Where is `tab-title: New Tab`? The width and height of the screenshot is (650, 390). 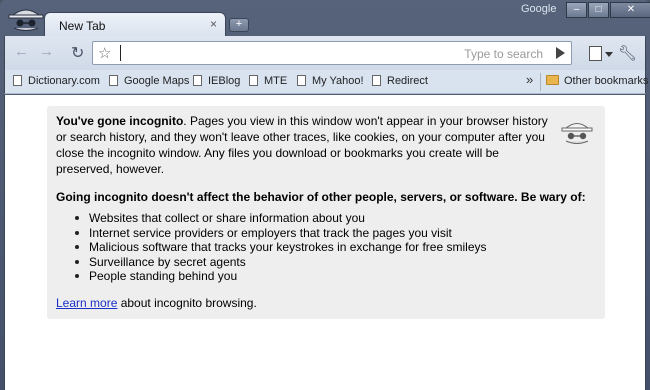
tab-title: New Tab is located at coordinates (82, 26).